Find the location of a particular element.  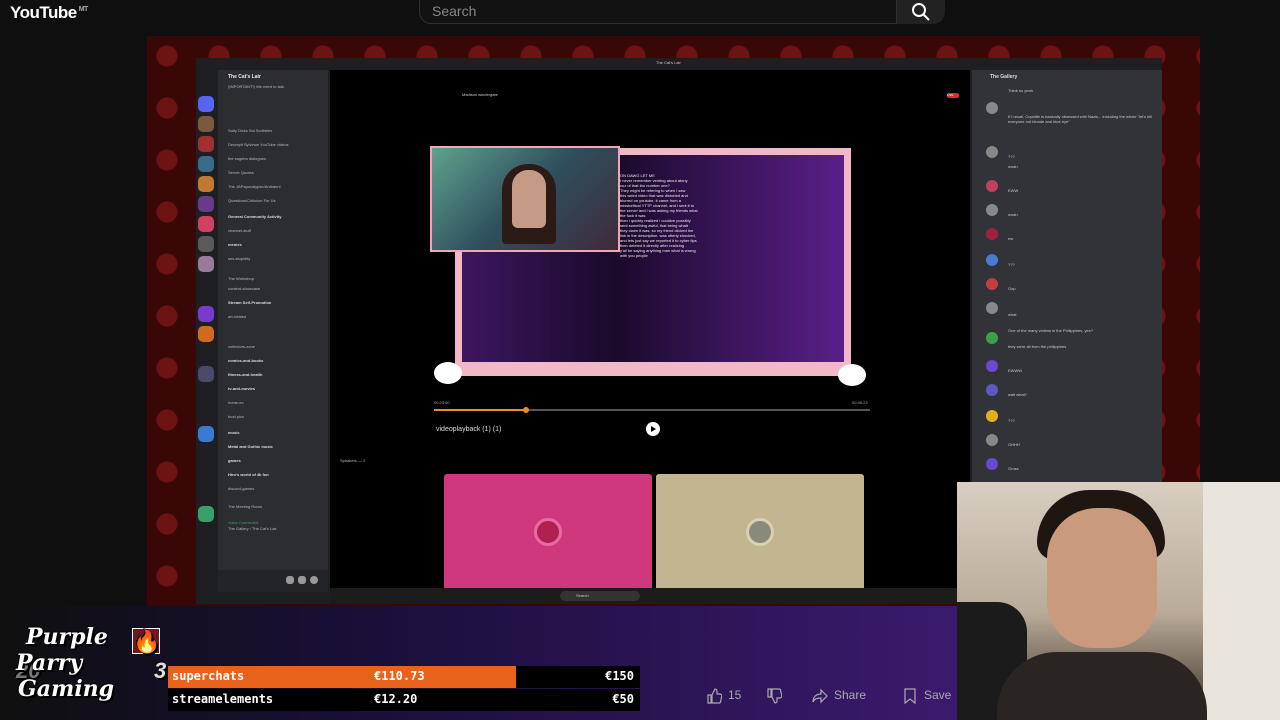

channel-item: Salty Dicks Sal Scribbles is located at coordinates (250, 130).